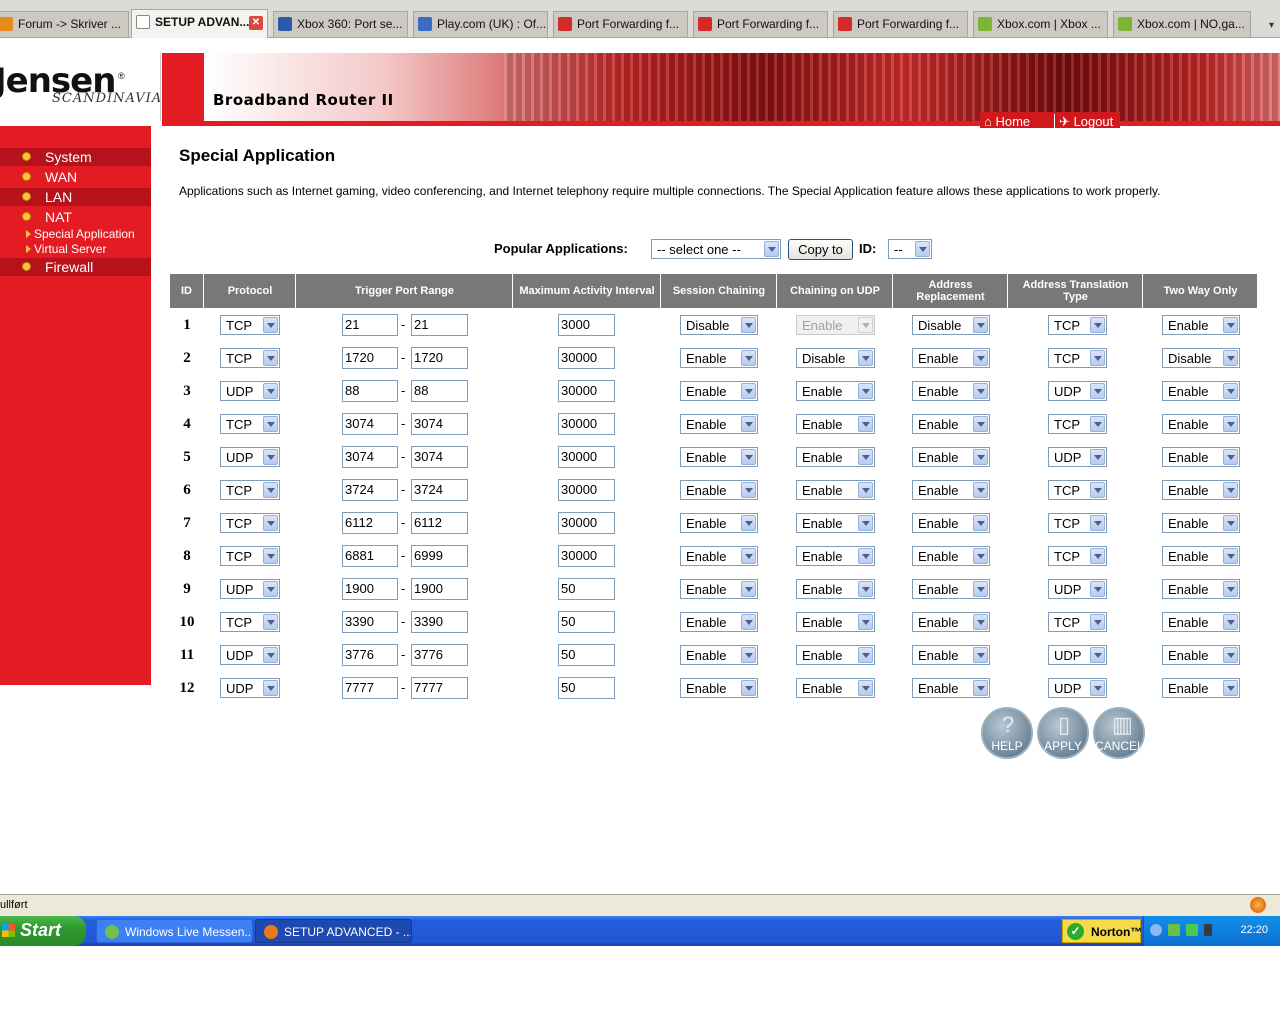 This screenshot has height=1024, width=1280. Describe the element at coordinates (719, 325) in the screenshot. I see `session-chaining-select: Disable` at that location.